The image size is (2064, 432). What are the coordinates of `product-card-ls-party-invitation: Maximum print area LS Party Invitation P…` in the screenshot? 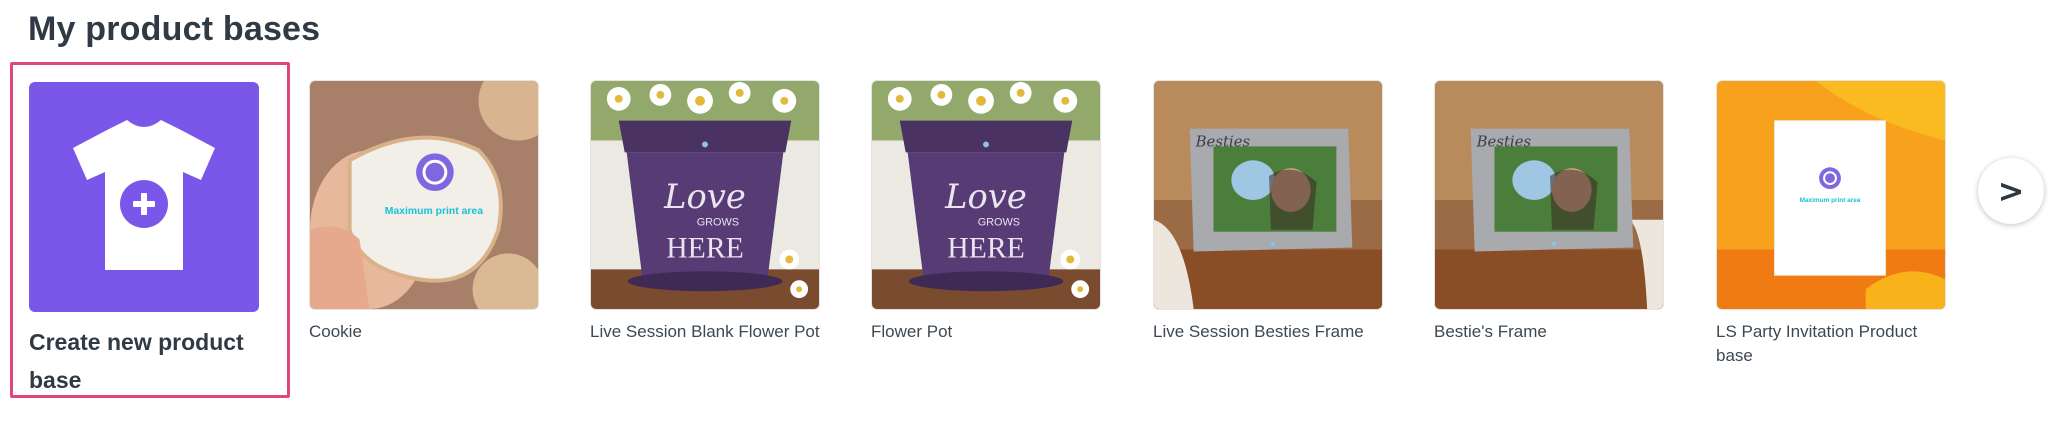 It's located at (1831, 224).